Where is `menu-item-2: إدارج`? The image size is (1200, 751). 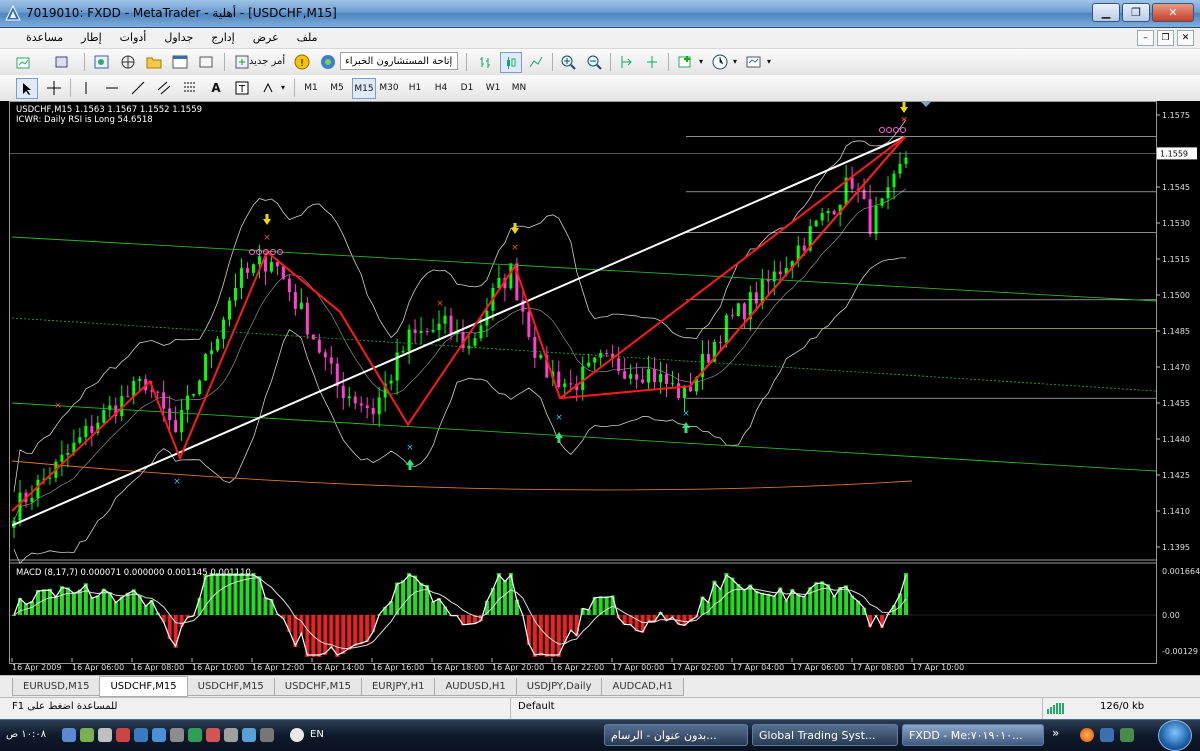
menu-item-2: إدارج is located at coordinates (222, 37).